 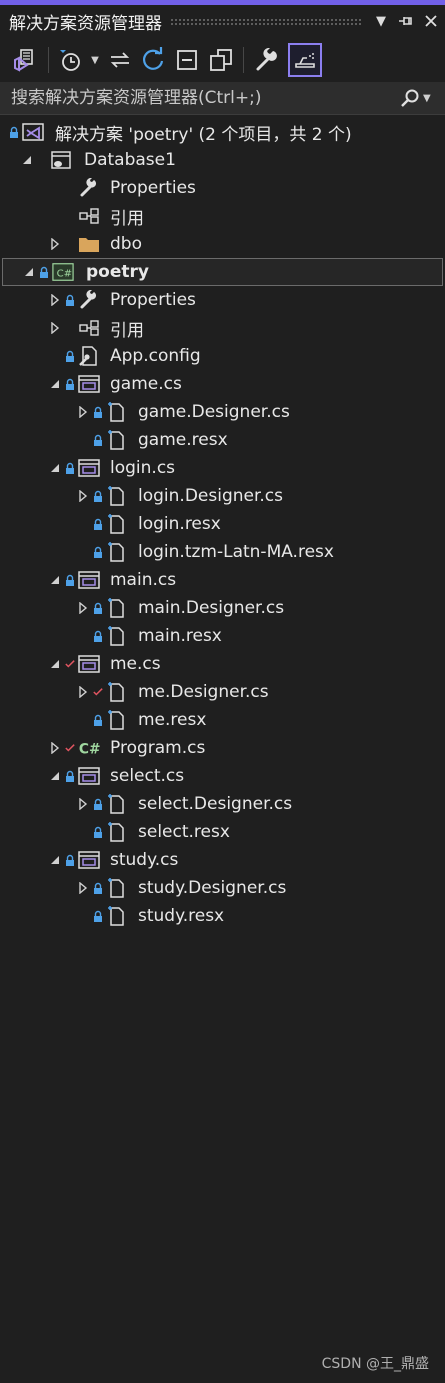 I want to click on tree-item-label: me.cs, so click(x=135, y=664).